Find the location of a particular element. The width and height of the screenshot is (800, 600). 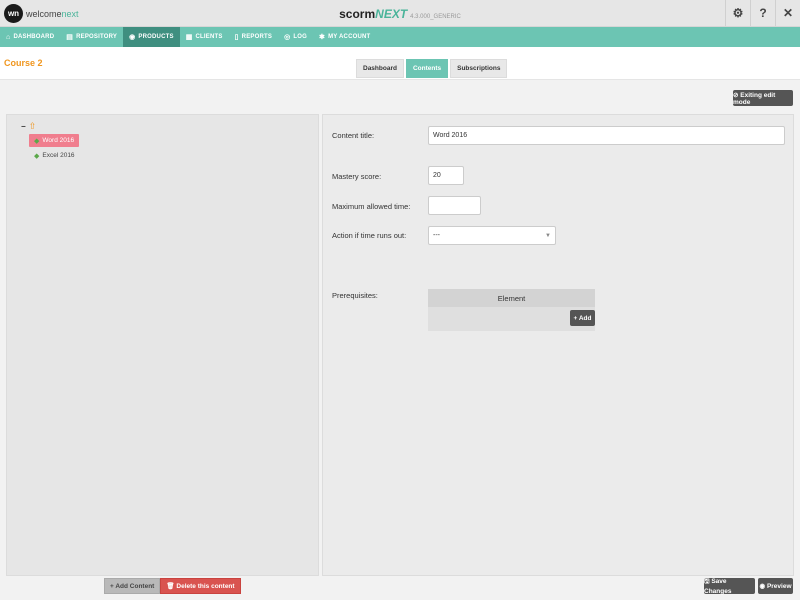

close-button: ✕ is located at coordinates (787, 13).